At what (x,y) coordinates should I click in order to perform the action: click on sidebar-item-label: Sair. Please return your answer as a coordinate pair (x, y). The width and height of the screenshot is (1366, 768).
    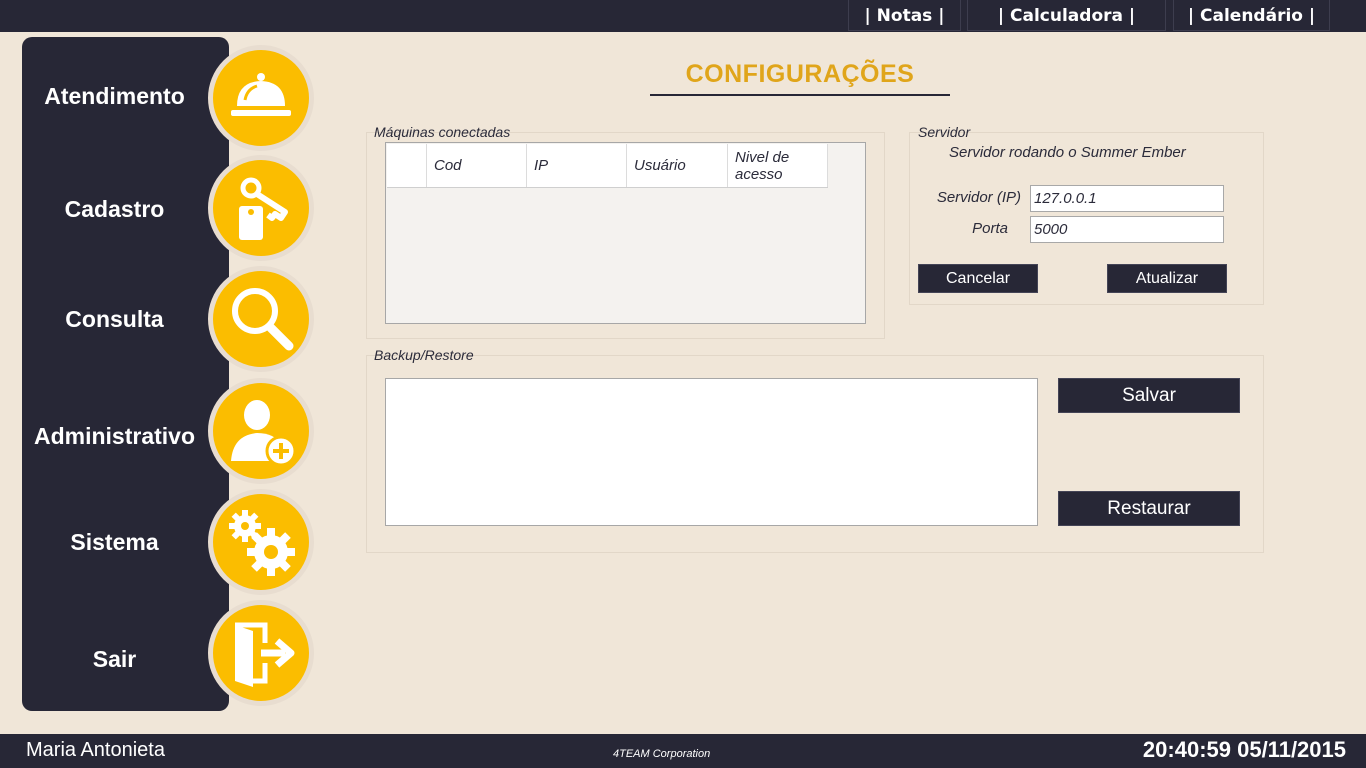
    Looking at the image, I should click on (114, 659).